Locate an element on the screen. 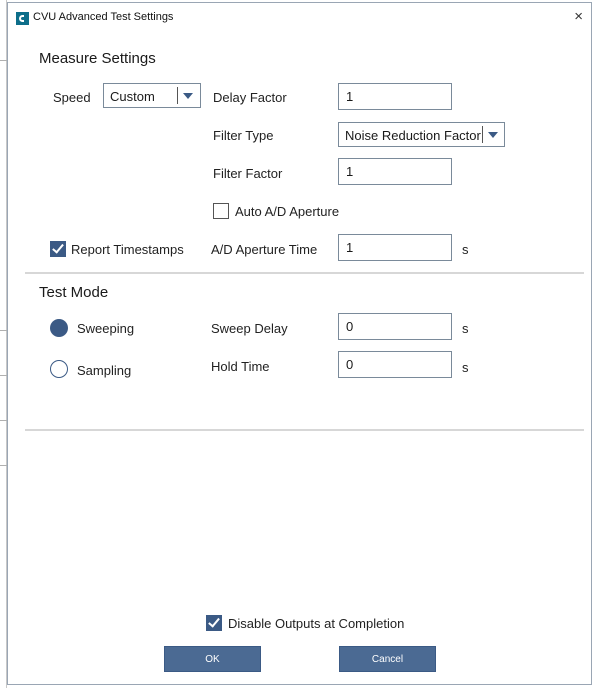 Image resolution: width=595 pixels, height=688 pixels. hold-time-unit: s is located at coordinates (465, 367).